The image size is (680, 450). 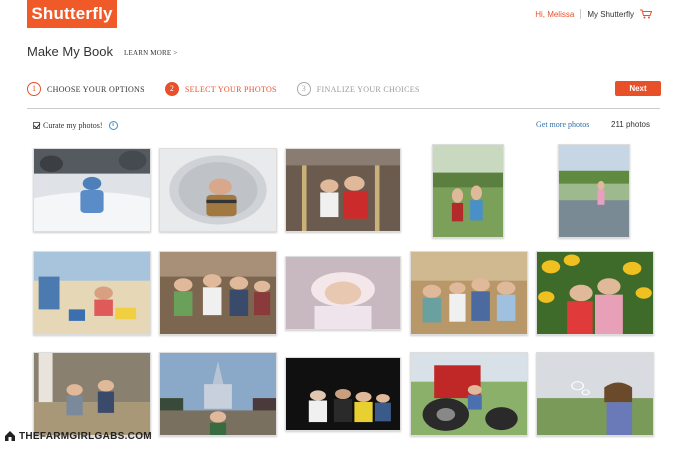 I want to click on watermark: THEFARMGIRLGABS.COM, so click(x=78, y=436).